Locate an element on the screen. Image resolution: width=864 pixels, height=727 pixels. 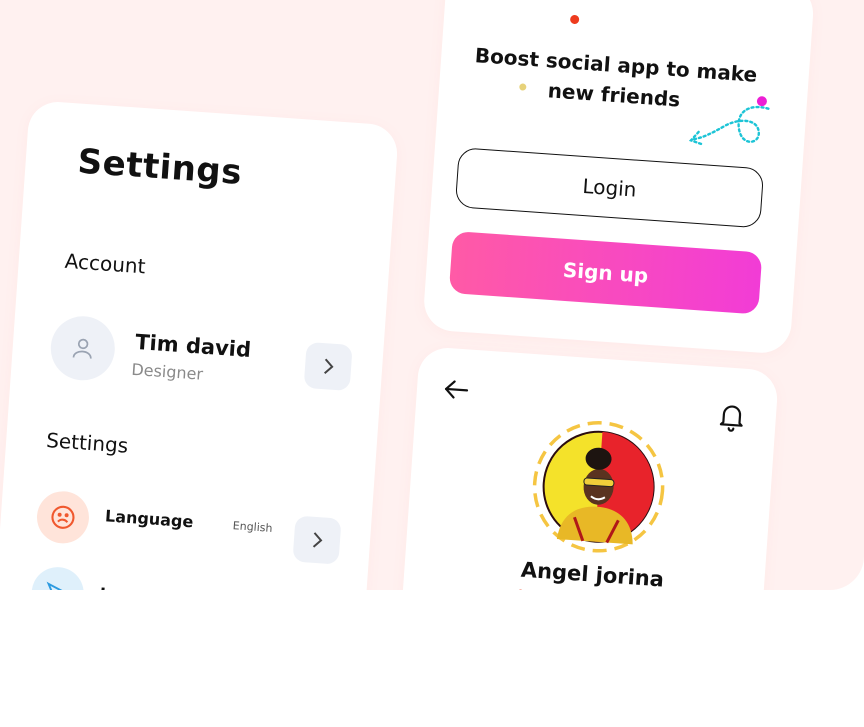
user-role: Designer is located at coordinates (167, 371).